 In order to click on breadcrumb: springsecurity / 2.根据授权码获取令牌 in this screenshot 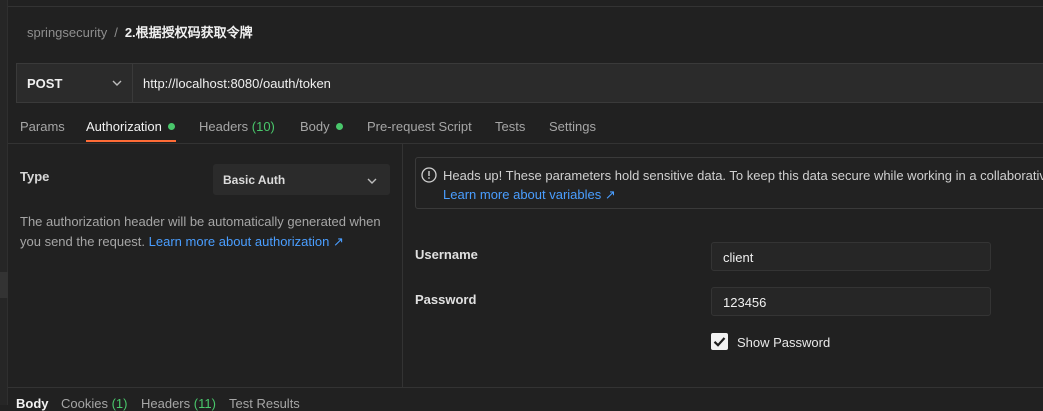, I will do `click(140, 31)`.